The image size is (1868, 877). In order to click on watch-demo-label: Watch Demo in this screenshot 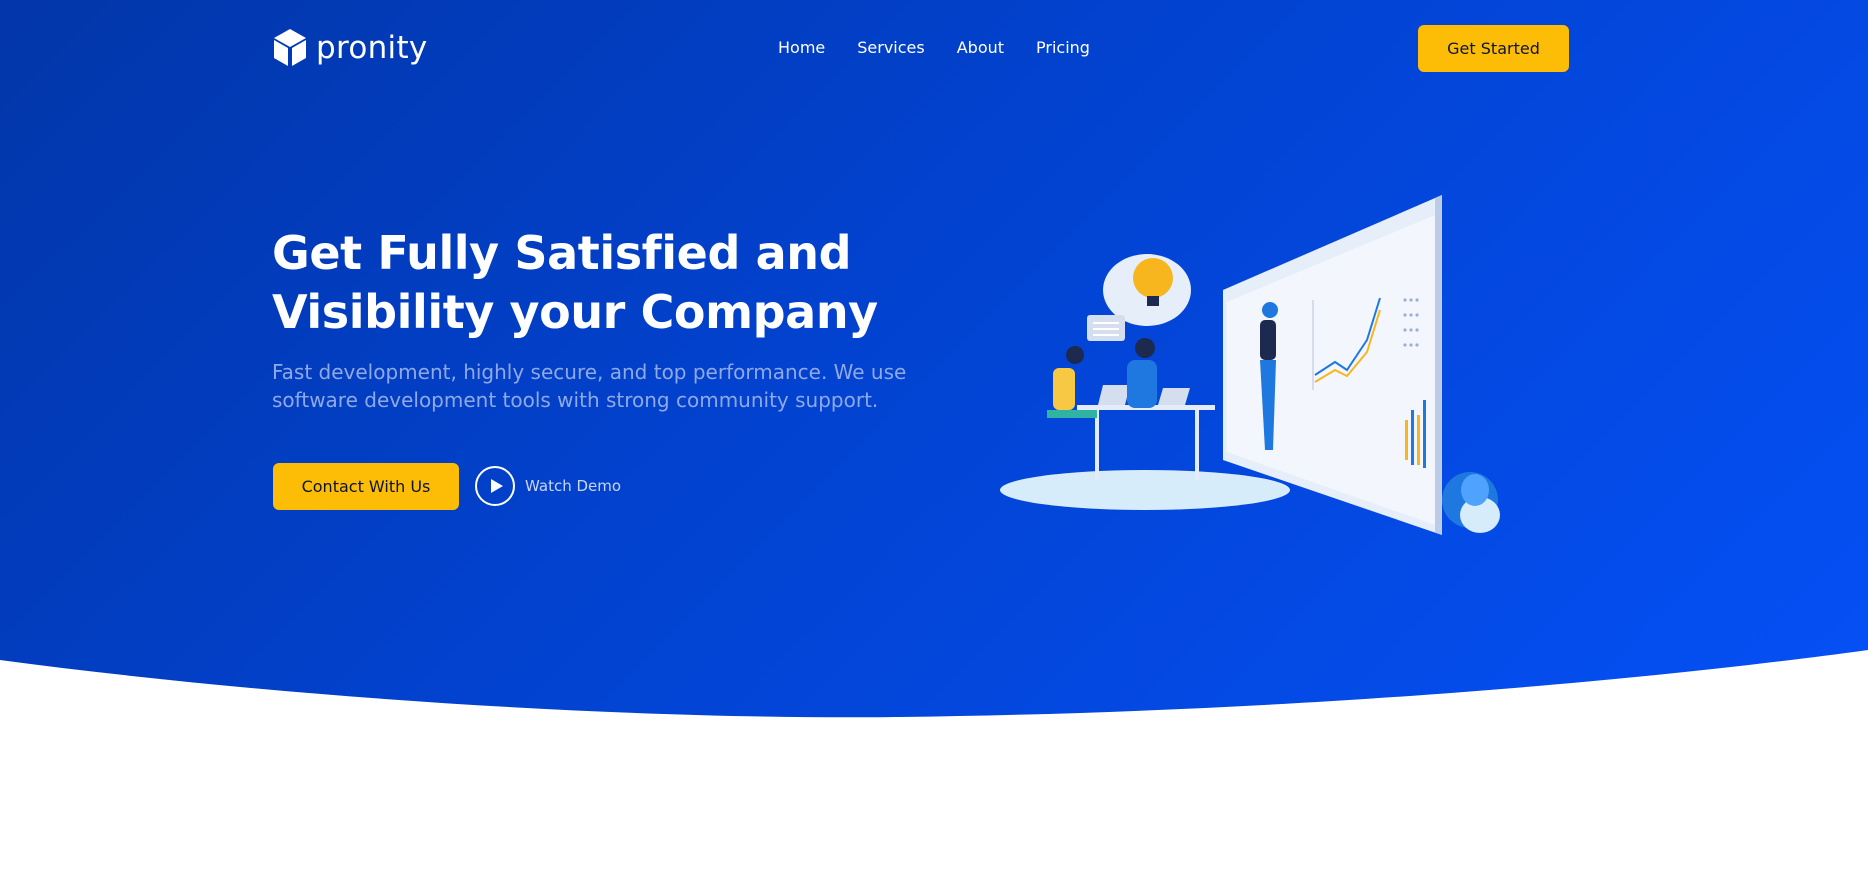, I will do `click(573, 486)`.